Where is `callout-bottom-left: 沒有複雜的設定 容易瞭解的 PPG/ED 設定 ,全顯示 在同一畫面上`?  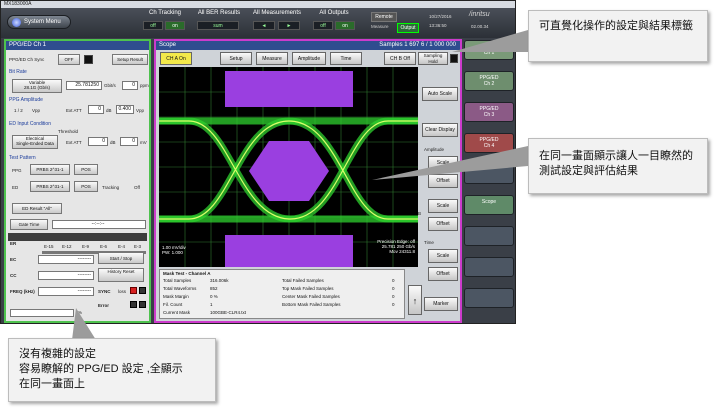 callout-bottom-left: 沒有複雜的設定 容易瞭解的 PPG/ED 設定 ,全顯示 在同一畫面上 is located at coordinates (112, 370).